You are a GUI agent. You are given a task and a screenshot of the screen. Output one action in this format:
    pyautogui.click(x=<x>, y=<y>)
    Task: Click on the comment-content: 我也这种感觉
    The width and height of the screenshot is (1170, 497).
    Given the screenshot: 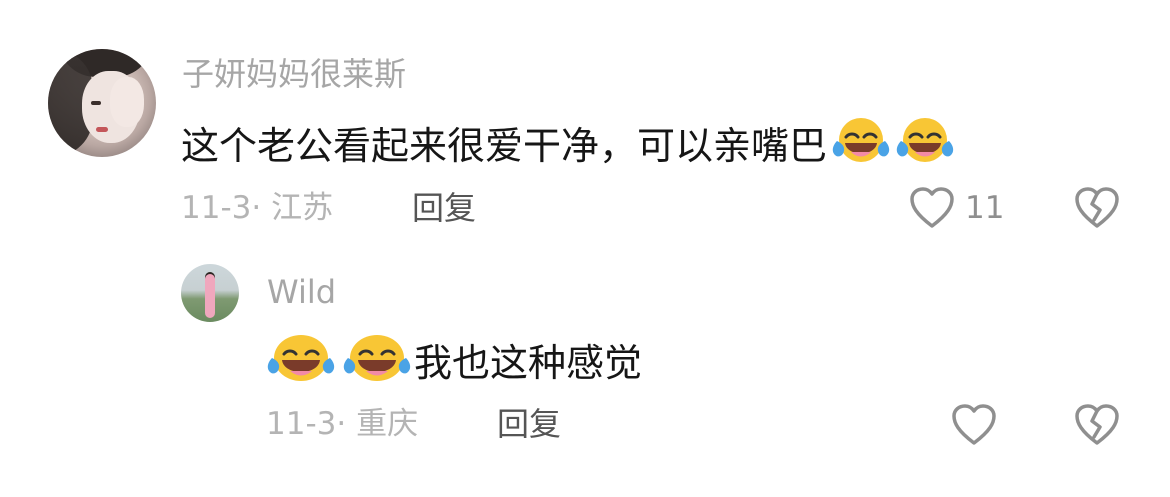 What is the action you would take?
    pyautogui.click(x=454, y=362)
    